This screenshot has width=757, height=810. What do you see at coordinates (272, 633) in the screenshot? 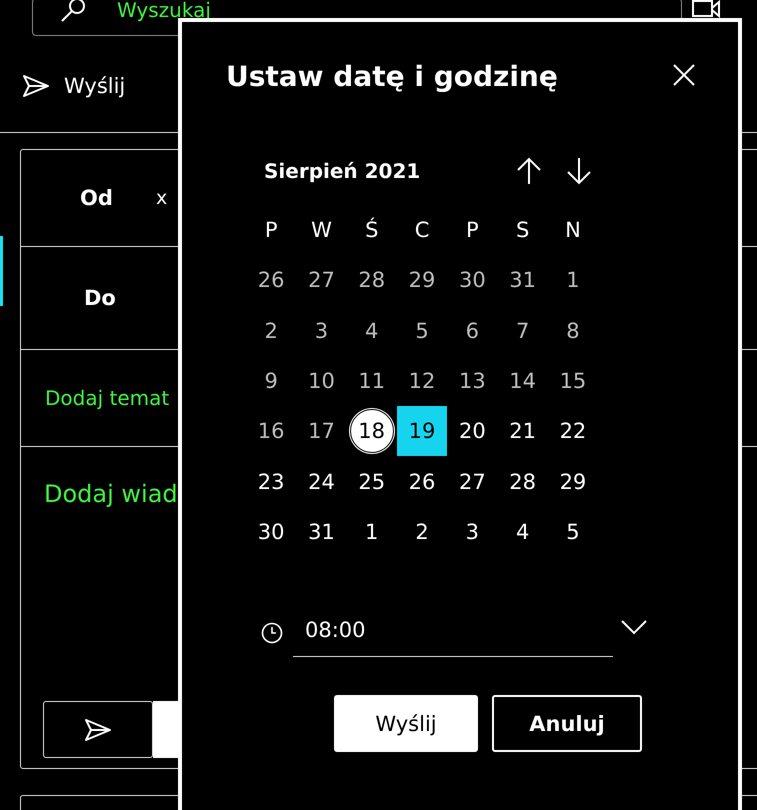
I see `clock-icon` at bounding box center [272, 633].